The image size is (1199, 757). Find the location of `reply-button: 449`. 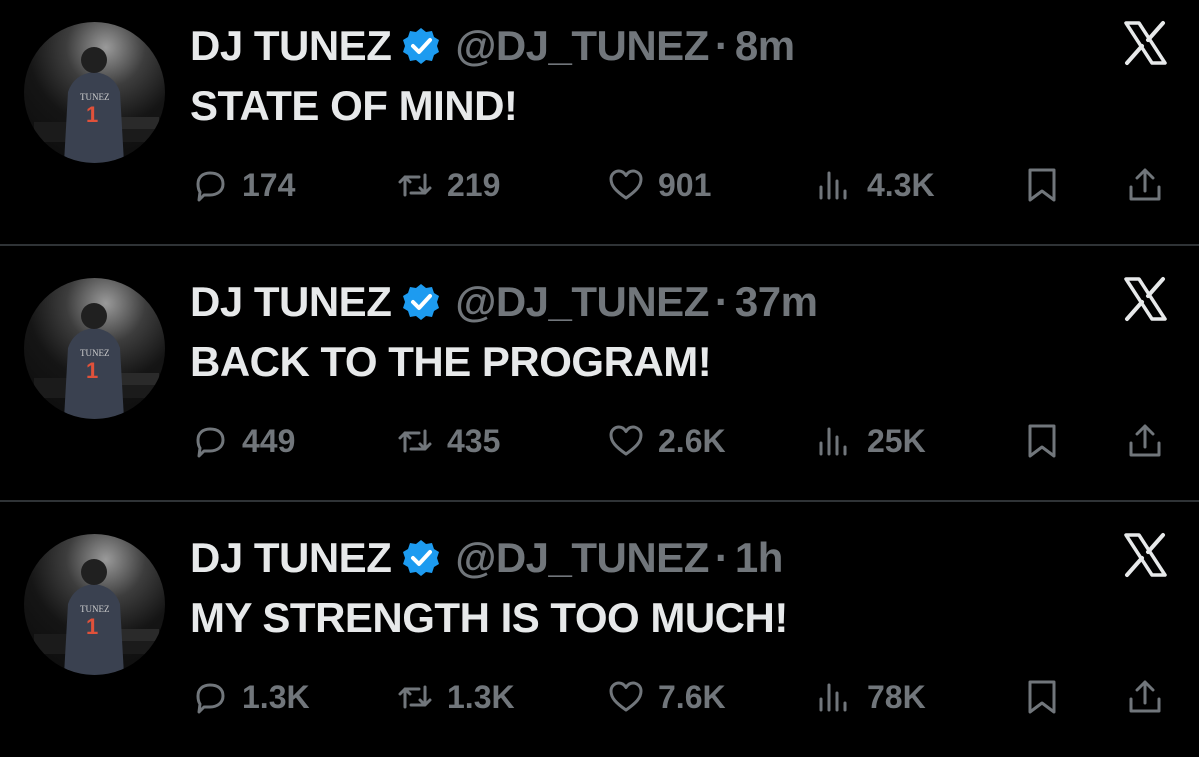

reply-button: 449 is located at coordinates (242, 441).